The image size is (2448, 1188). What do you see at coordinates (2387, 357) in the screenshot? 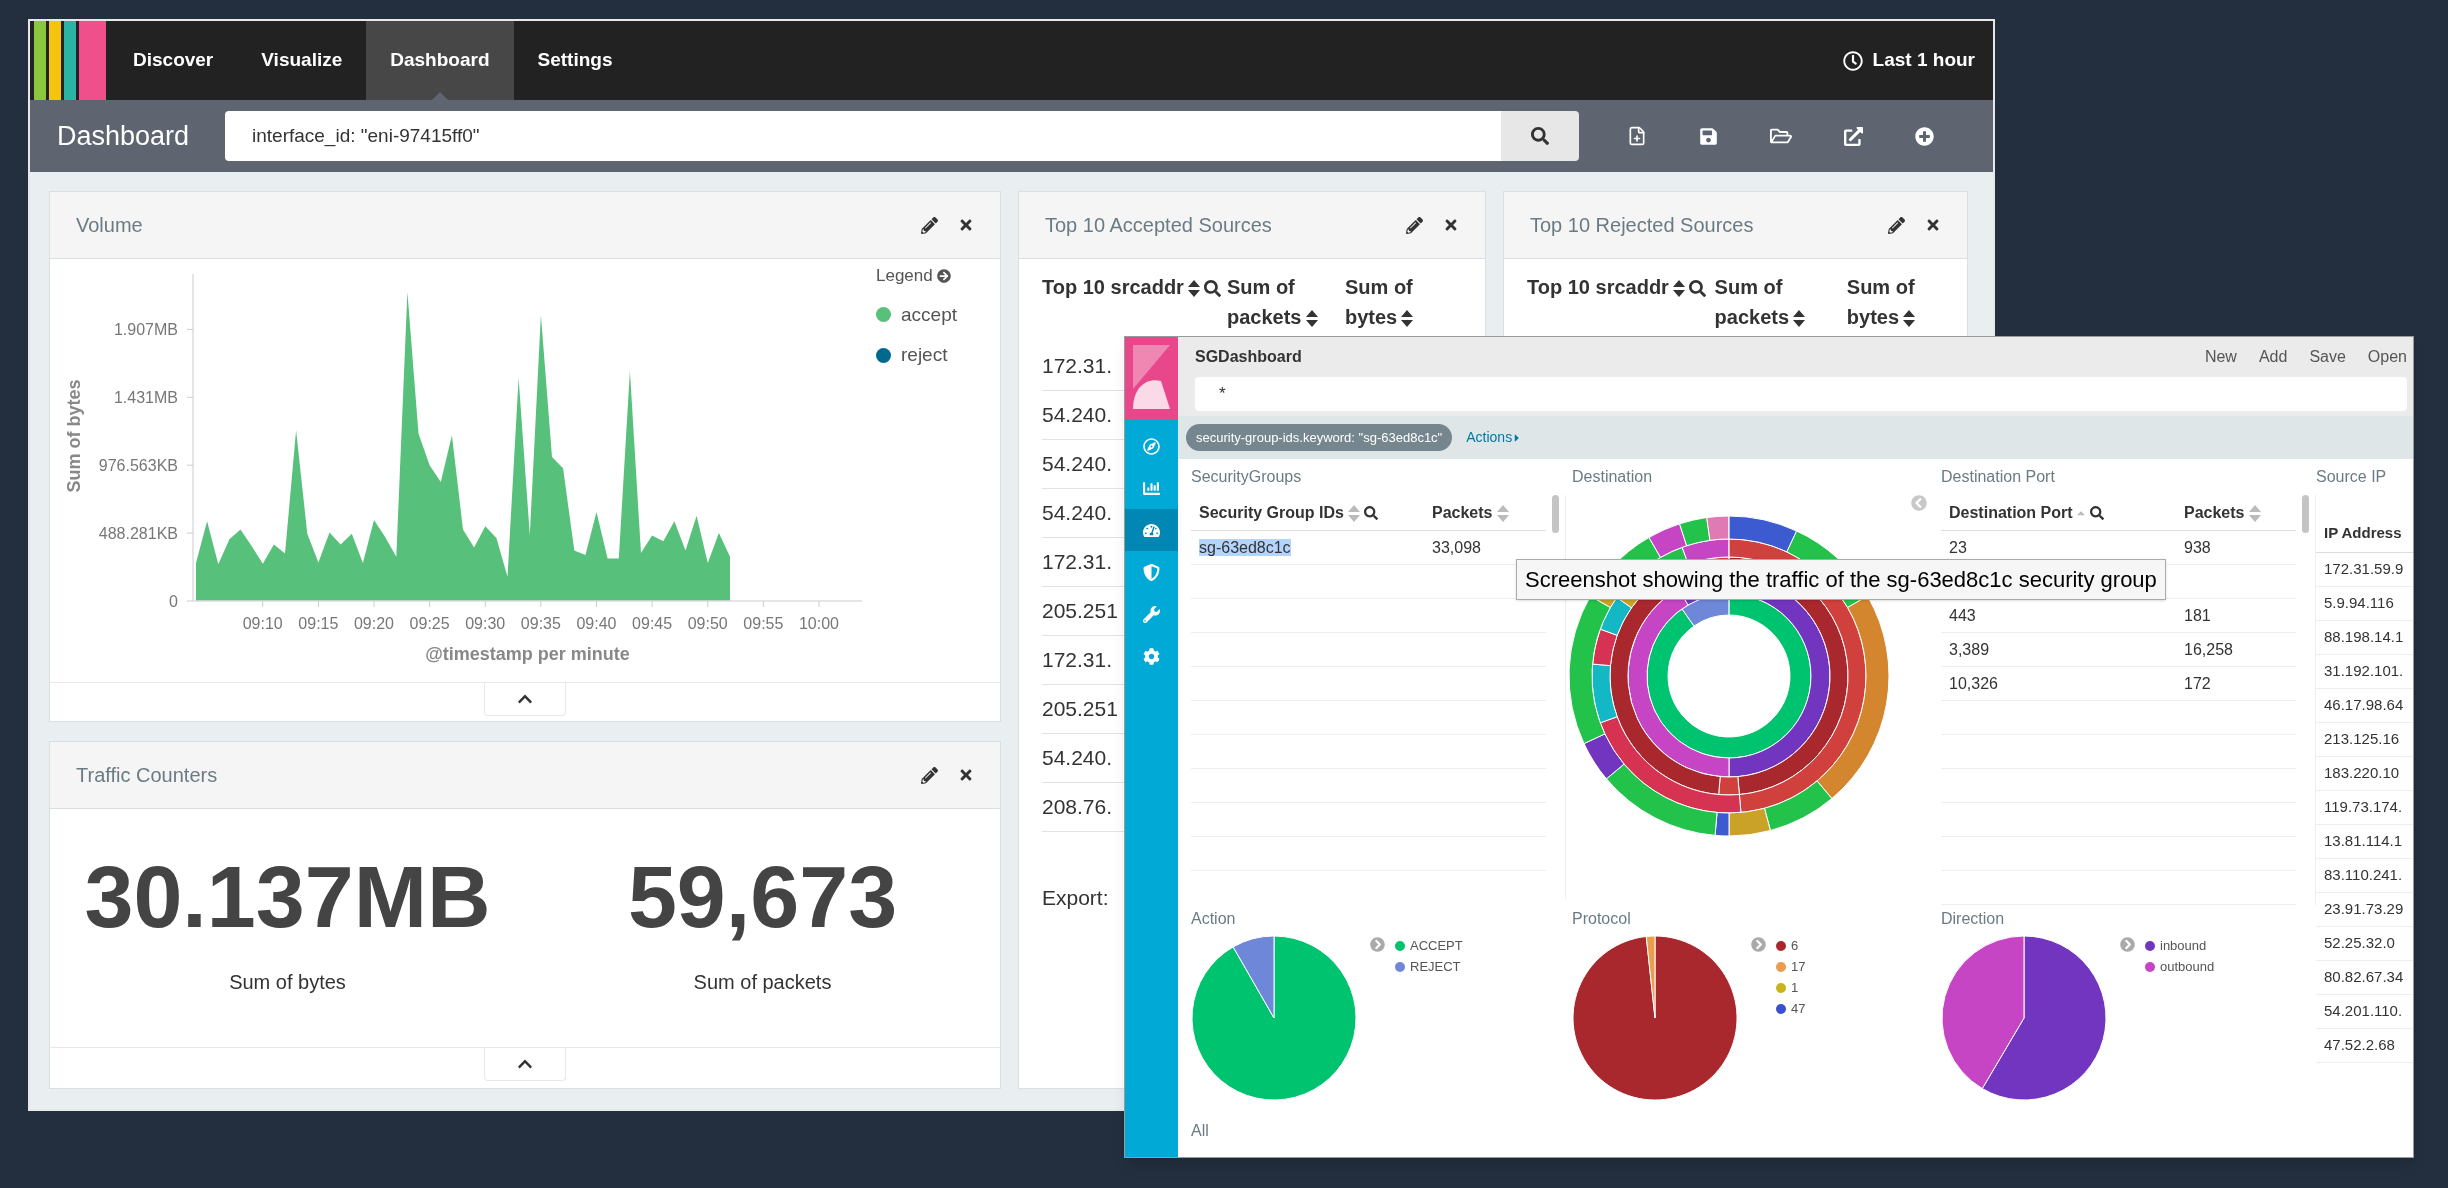
I see `menu-item: Open` at bounding box center [2387, 357].